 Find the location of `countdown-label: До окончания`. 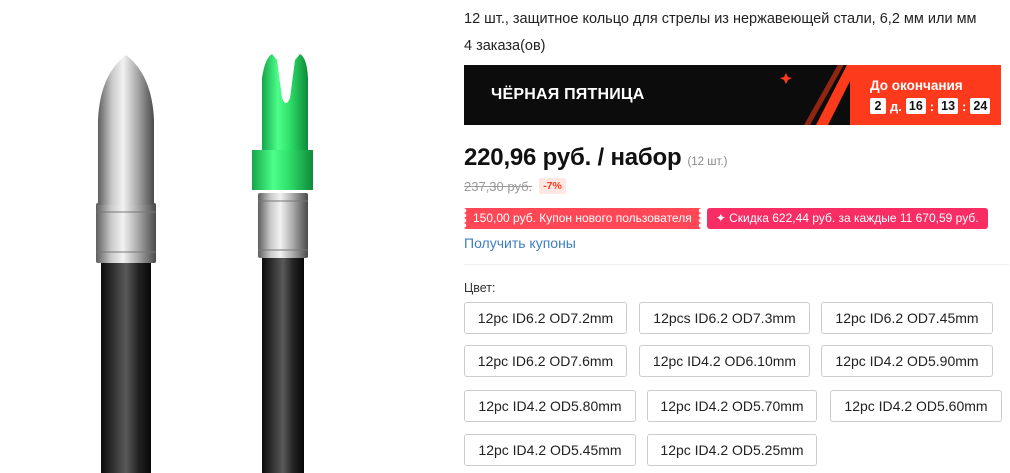

countdown-label: До окончания is located at coordinates (916, 85).